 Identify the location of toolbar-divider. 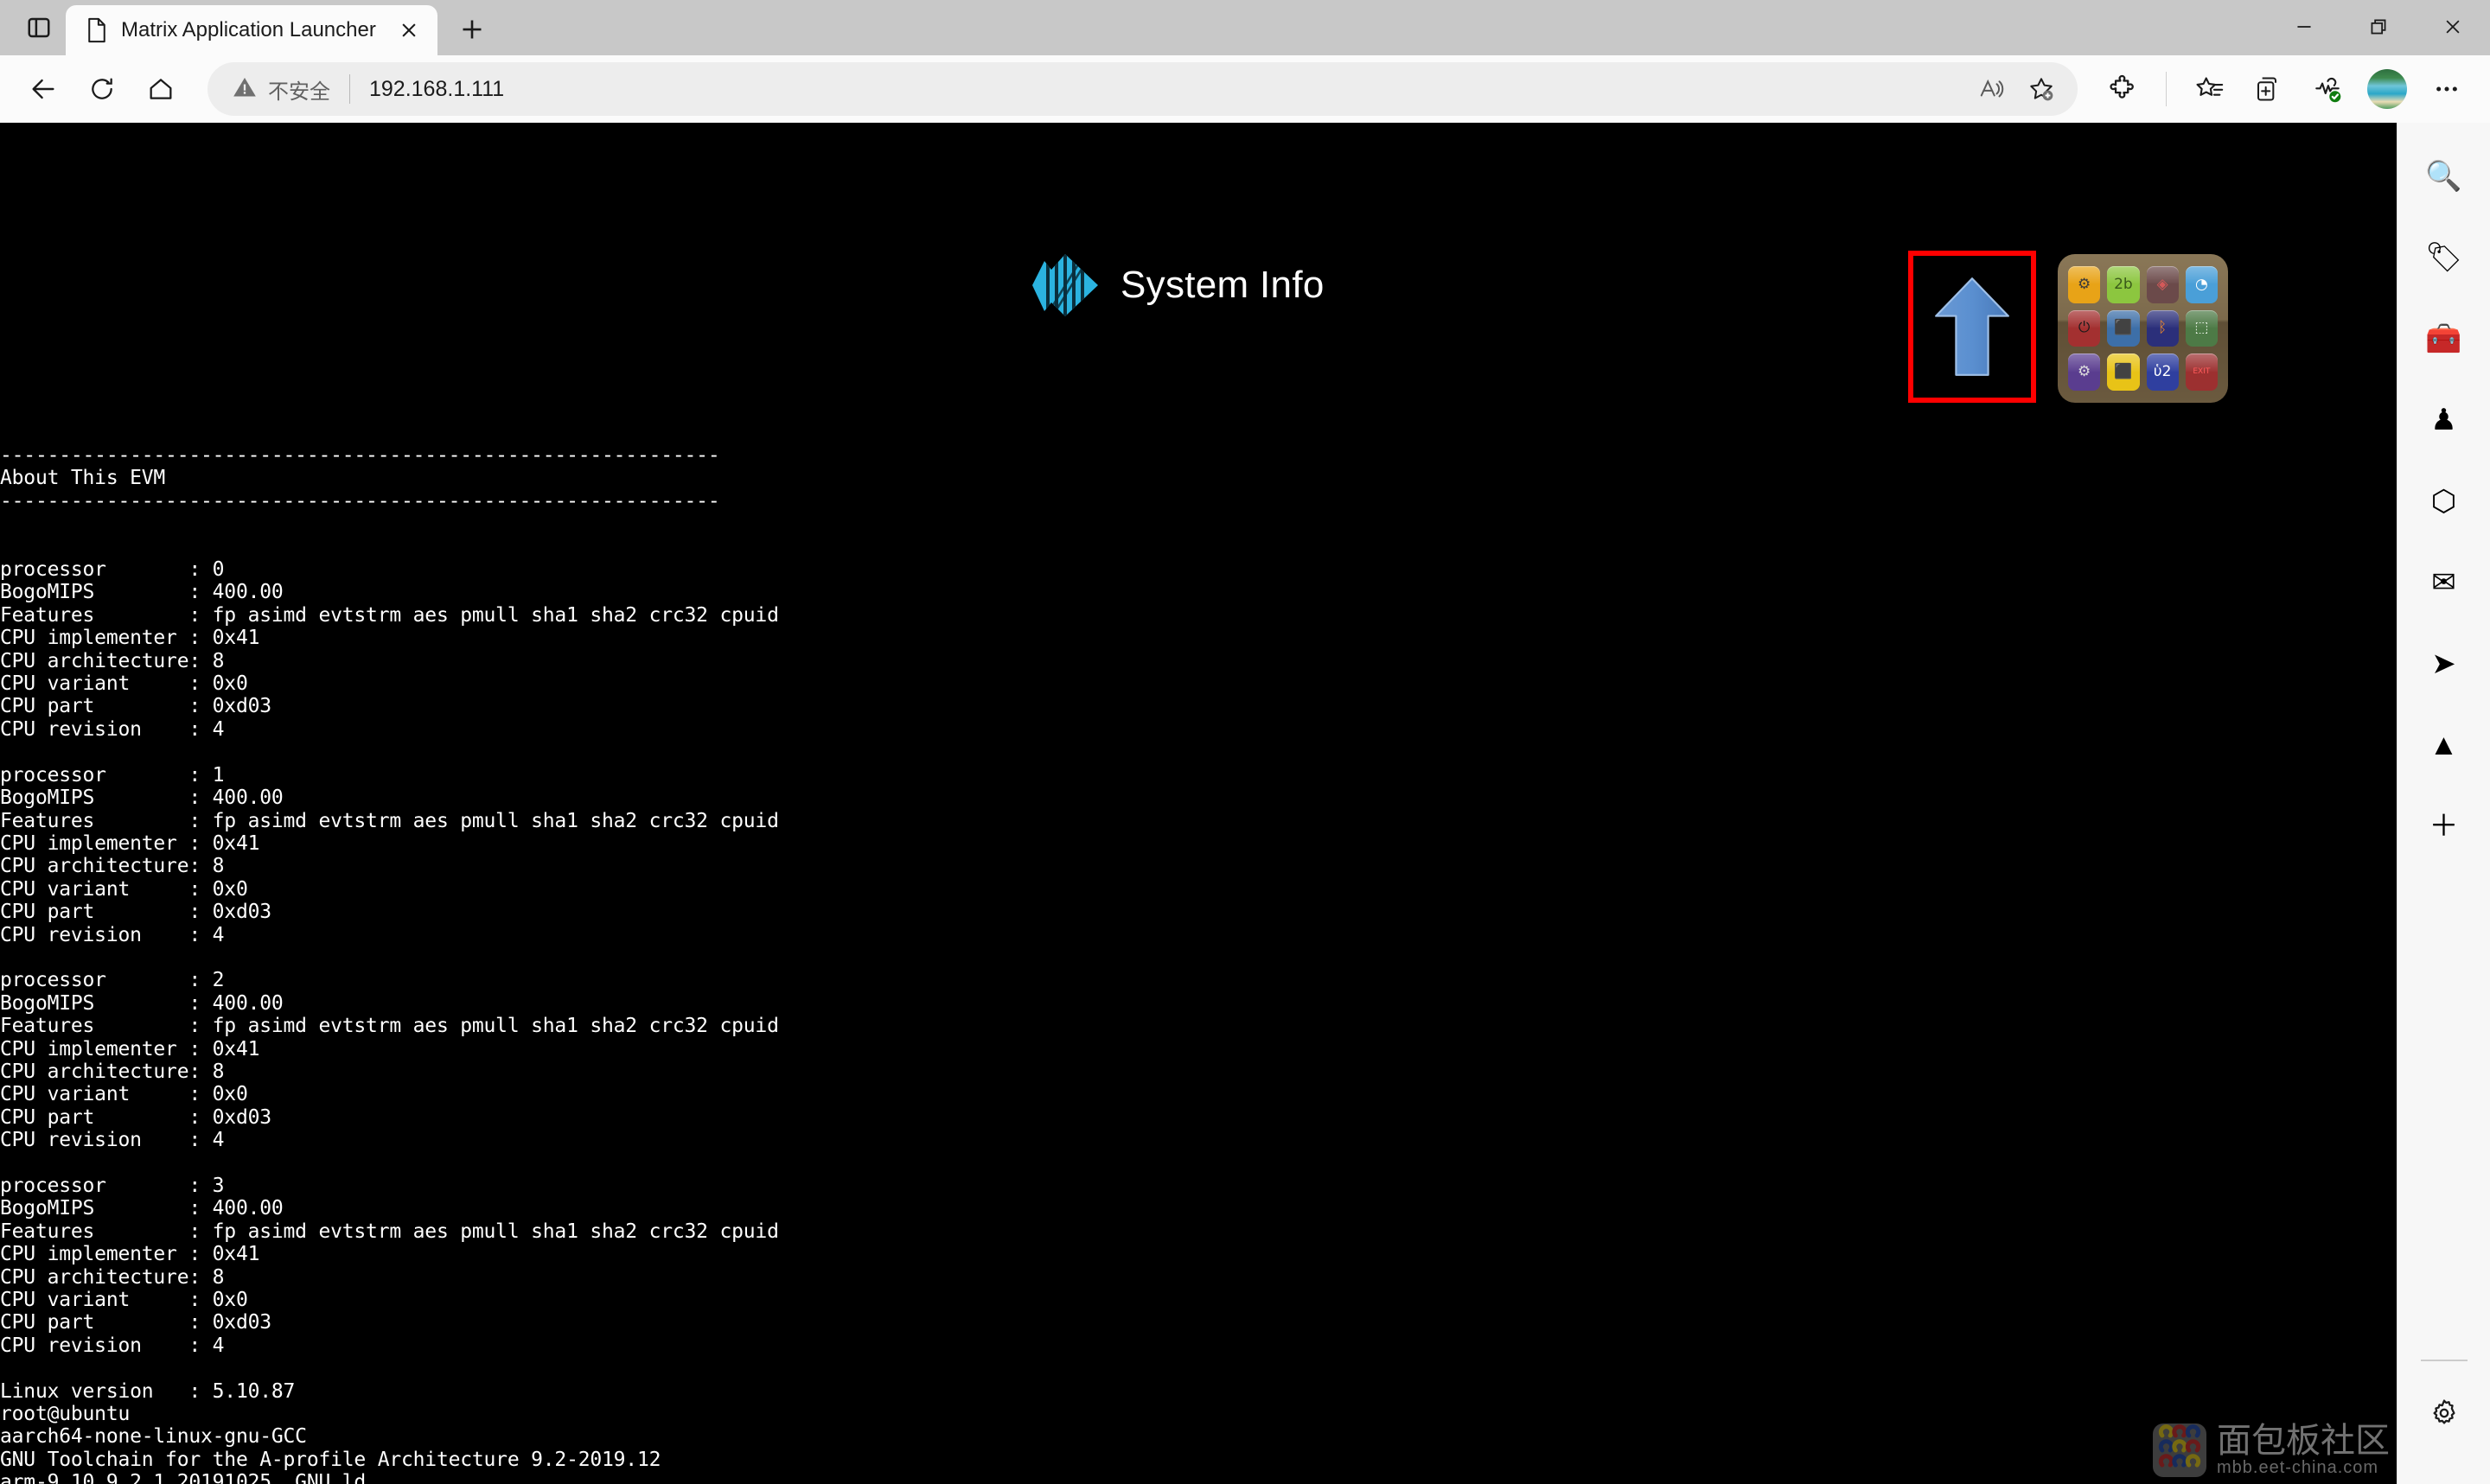
(2166, 89).